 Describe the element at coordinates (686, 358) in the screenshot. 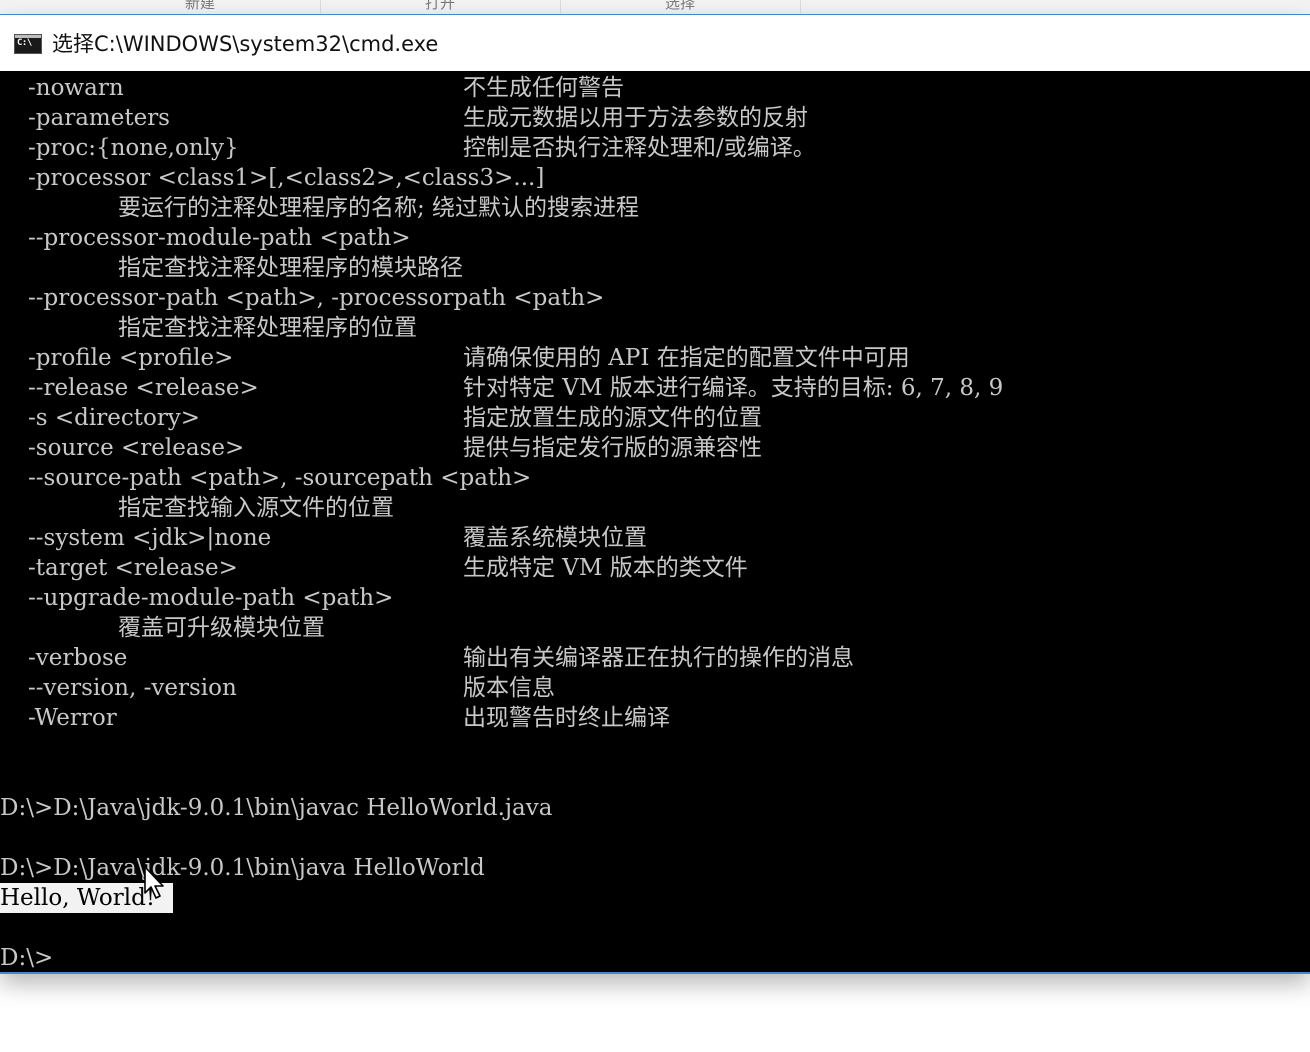

I see `option-description: 请确保使用的 API 在指定的配置文件中可用` at that location.